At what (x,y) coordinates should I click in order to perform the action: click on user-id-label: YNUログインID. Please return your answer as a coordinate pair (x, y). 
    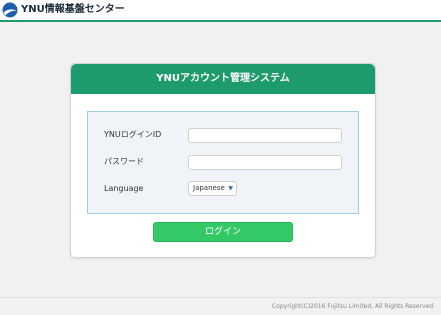
    Looking at the image, I should click on (133, 134).